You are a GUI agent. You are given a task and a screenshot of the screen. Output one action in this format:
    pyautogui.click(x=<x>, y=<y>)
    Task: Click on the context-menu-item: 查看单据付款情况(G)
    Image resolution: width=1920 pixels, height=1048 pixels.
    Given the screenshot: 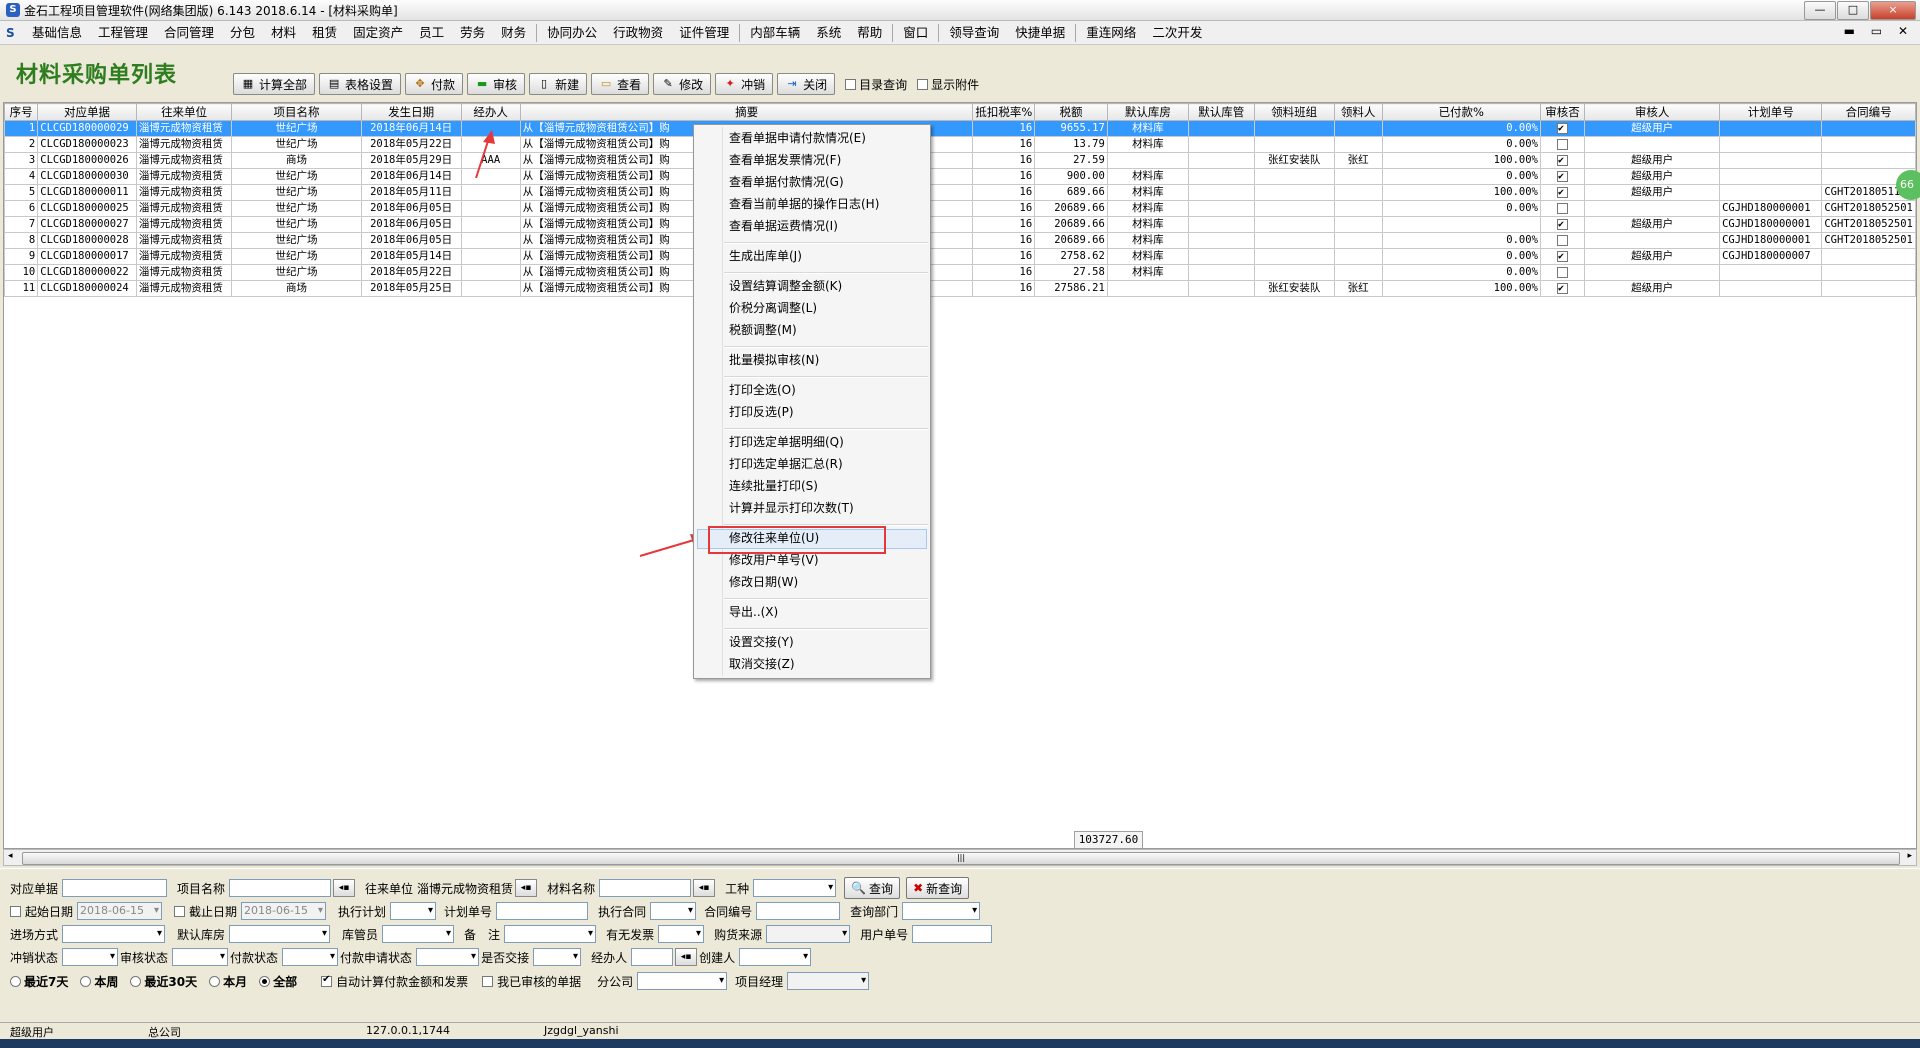 What is the action you would take?
    pyautogui.click(x=786, y=182)
    